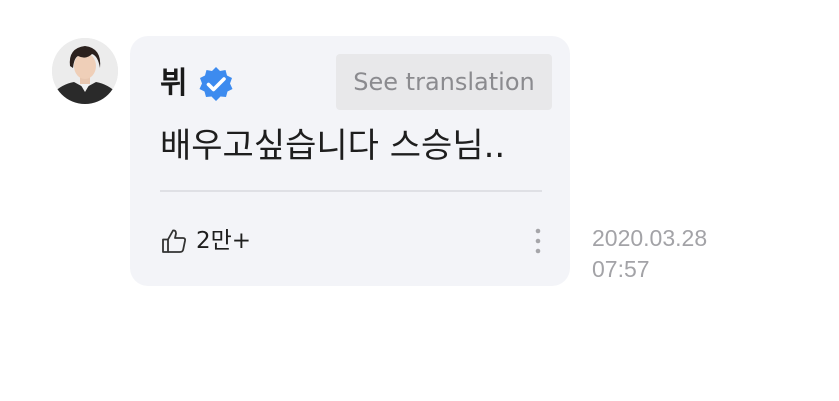 The image size is (839, 401). I want to click on divider, so click(351, 191).